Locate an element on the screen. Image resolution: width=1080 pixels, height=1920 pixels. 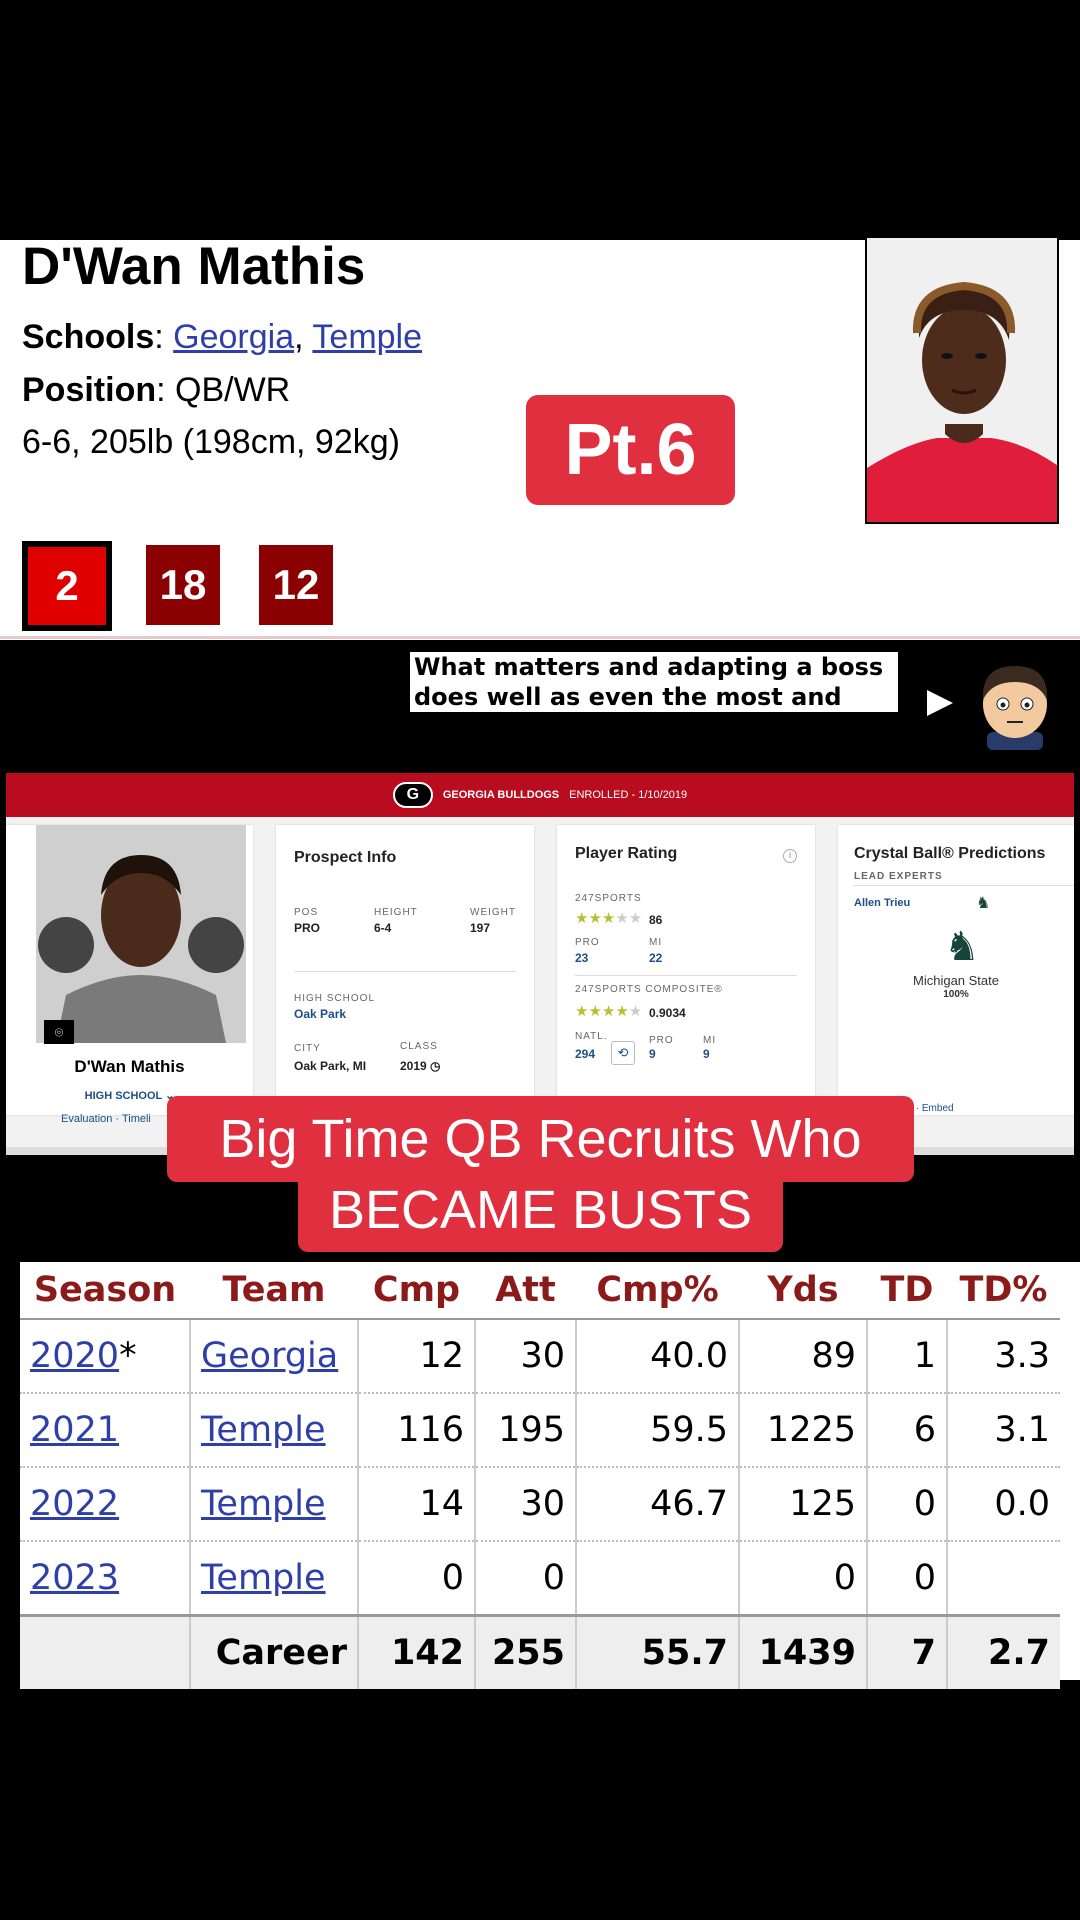
col-header-team: Team is located at coordinates (274, 1291).